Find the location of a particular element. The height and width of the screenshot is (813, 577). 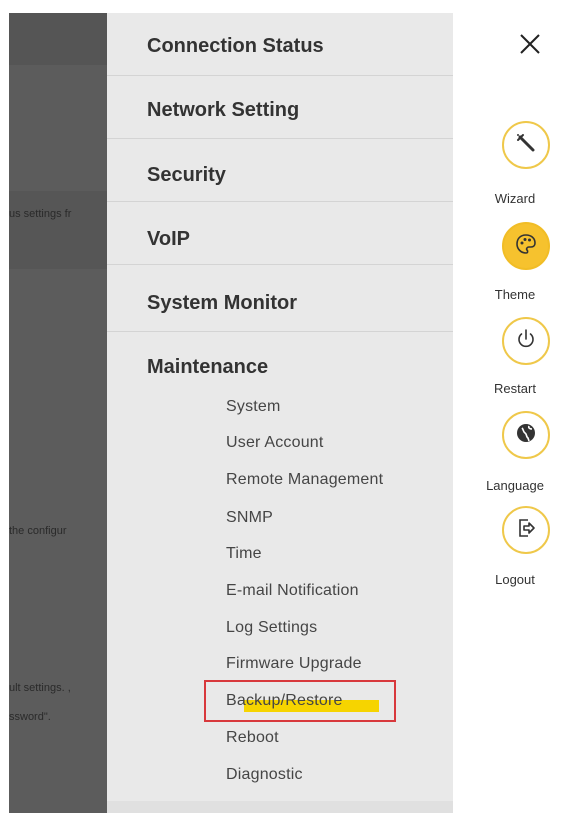

globe-icon is located at coordinates (526, 435).